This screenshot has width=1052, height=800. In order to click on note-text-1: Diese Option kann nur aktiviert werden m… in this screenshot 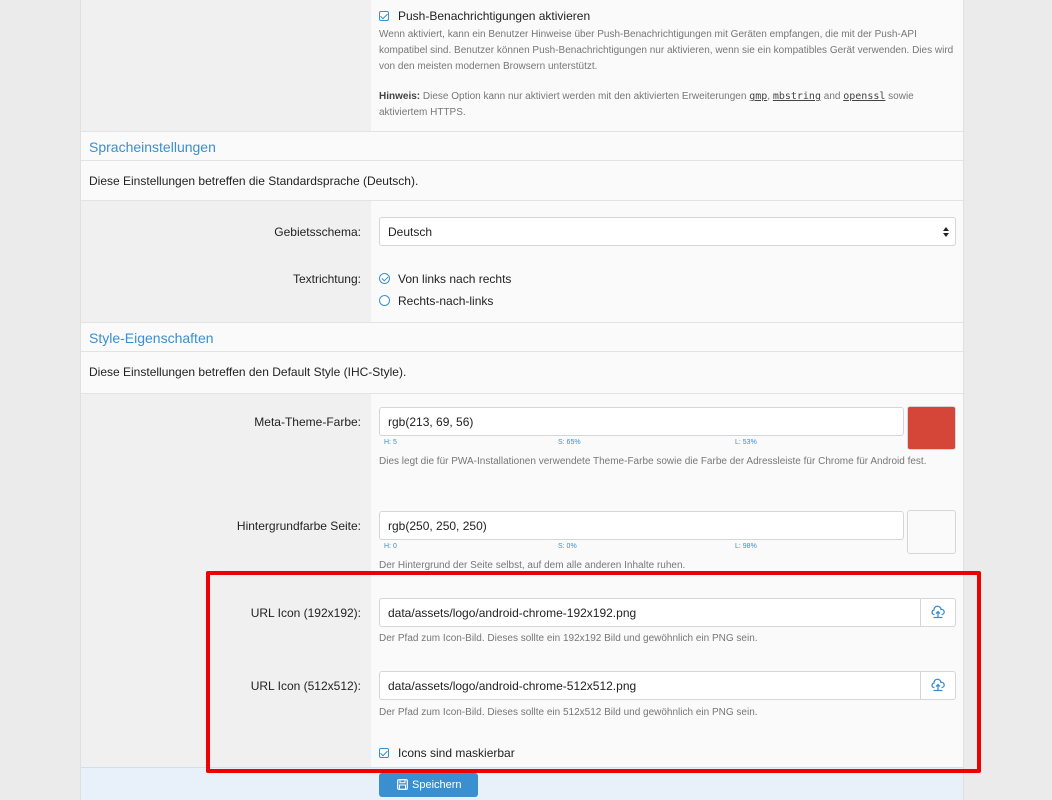, I will do `click(584, 96)`.